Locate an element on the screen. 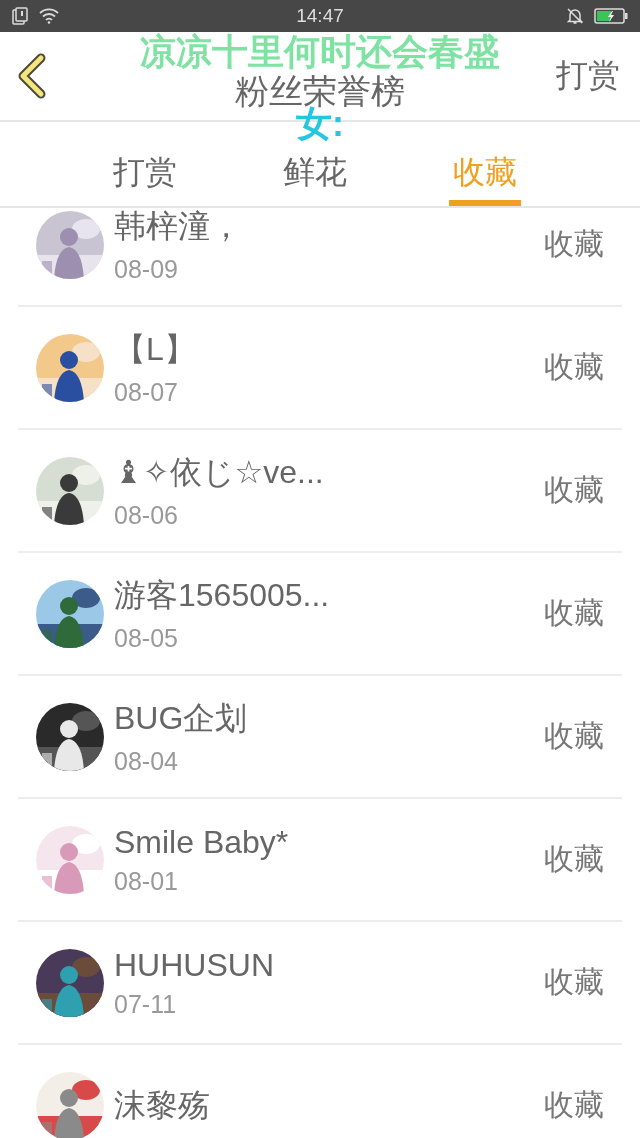  sim-icon is located at coordinates (20, 16).